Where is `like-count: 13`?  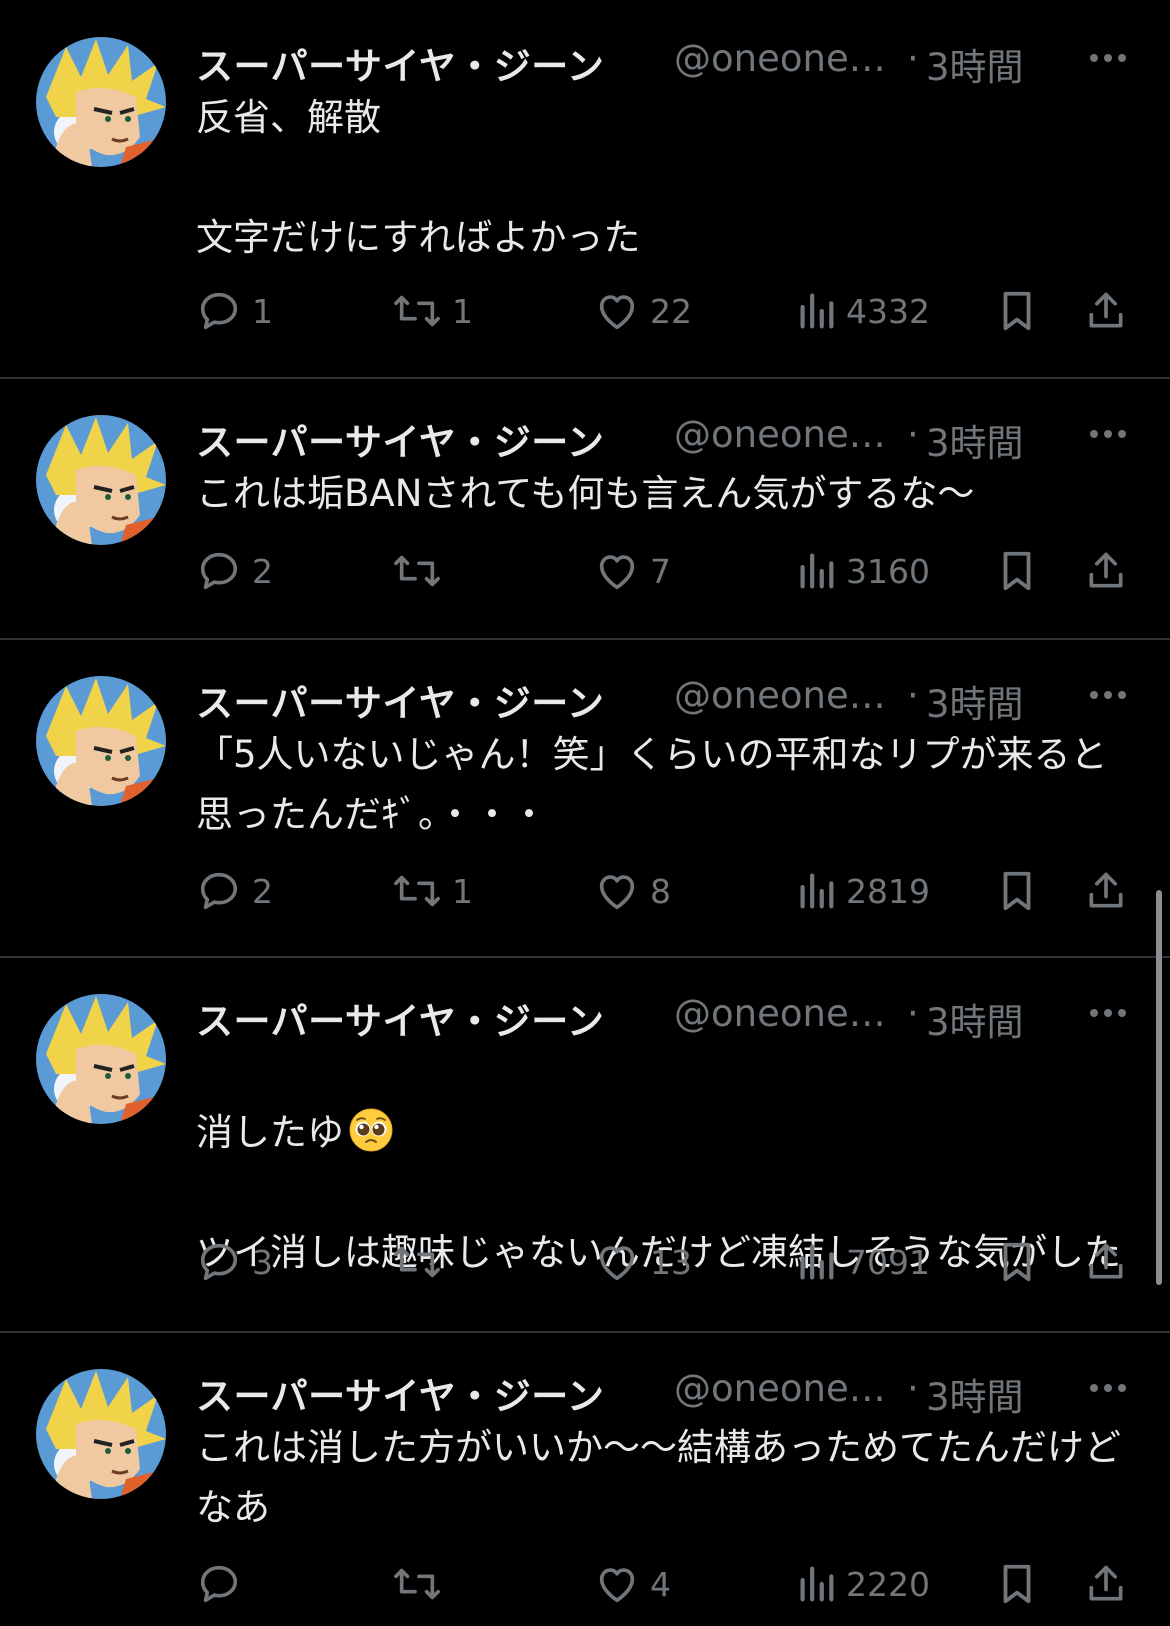
like-count: 13 is located at coordinates (671, 1262).